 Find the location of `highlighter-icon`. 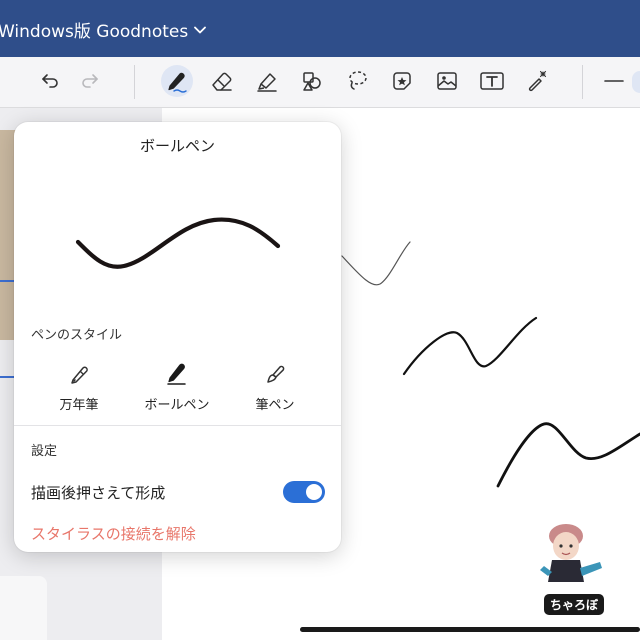

highlighter-icon is located at coordinates (267, 82).